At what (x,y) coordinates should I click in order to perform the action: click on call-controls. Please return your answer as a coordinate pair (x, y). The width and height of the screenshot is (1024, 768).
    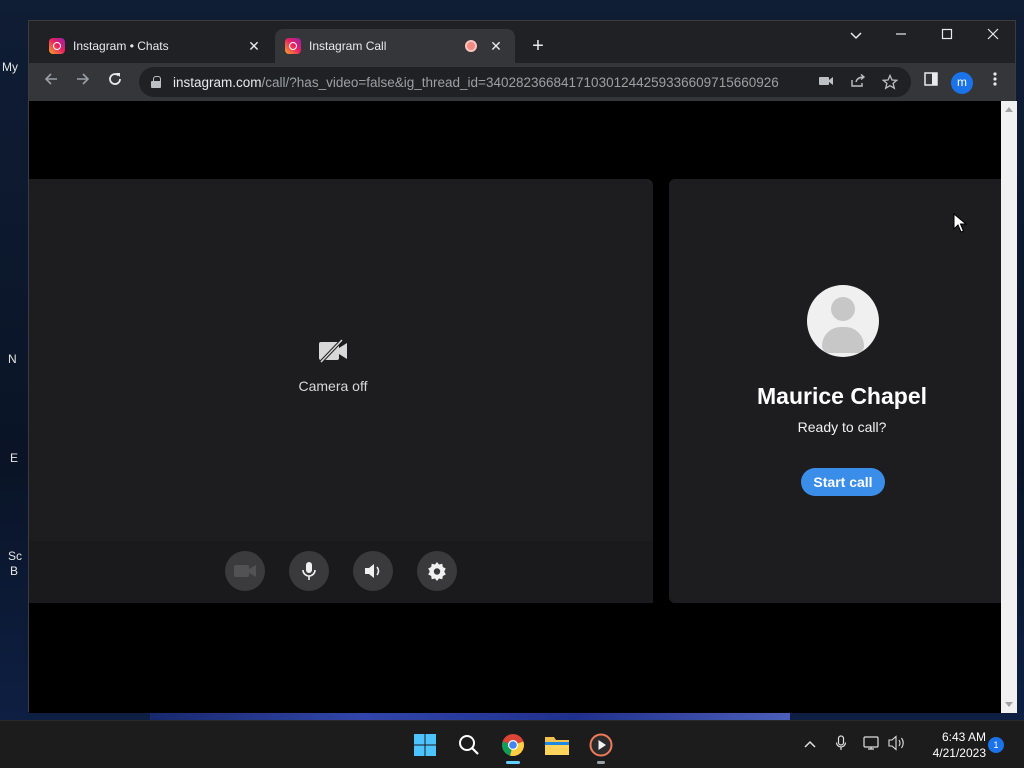
    Looking at the image, I should click on (341, 572).